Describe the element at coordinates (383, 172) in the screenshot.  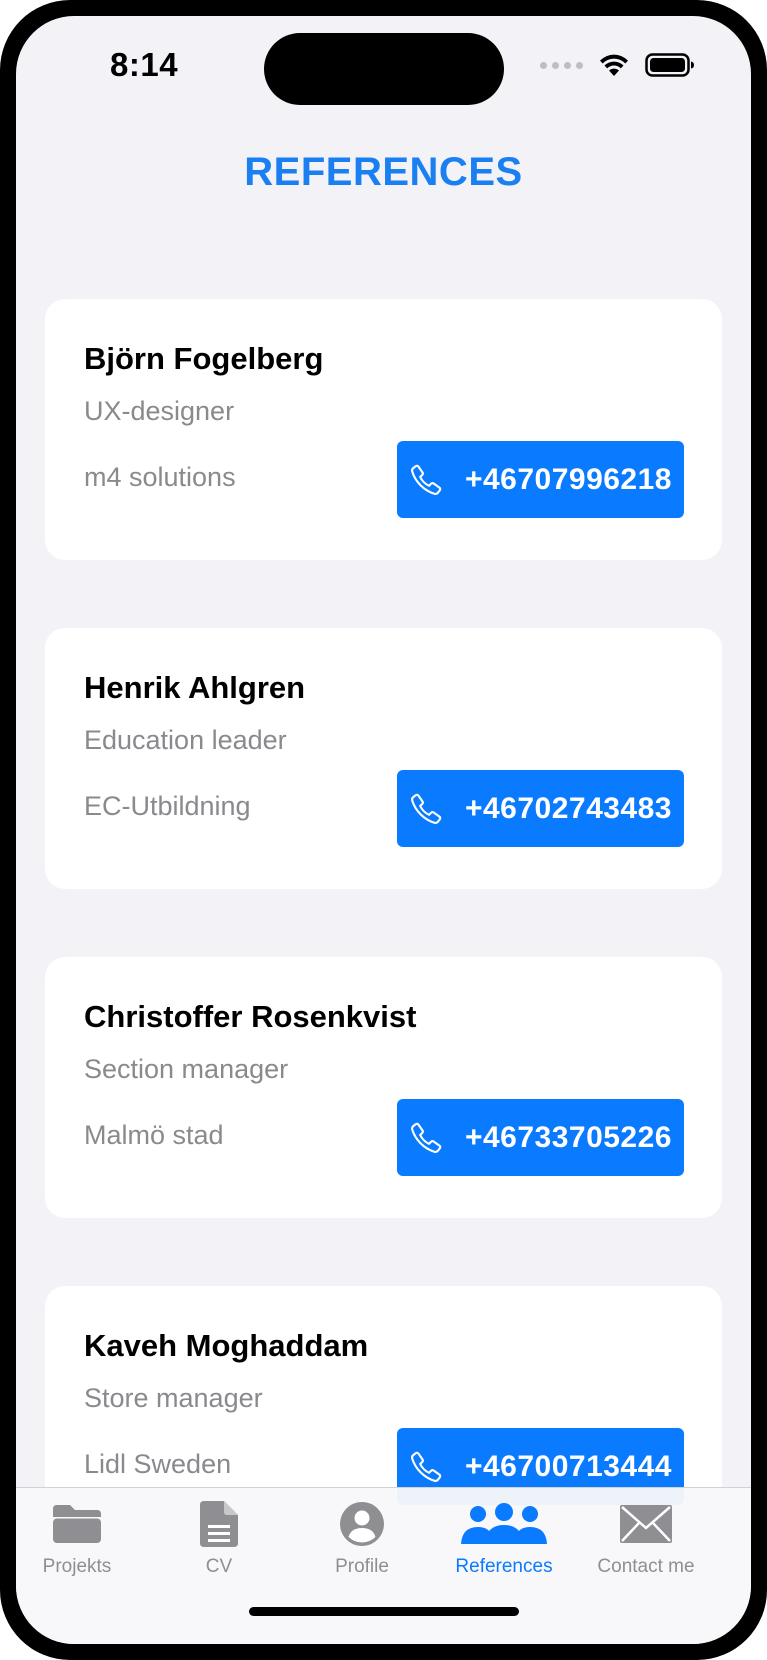
I see `page-title: REFERENCES` at that location.